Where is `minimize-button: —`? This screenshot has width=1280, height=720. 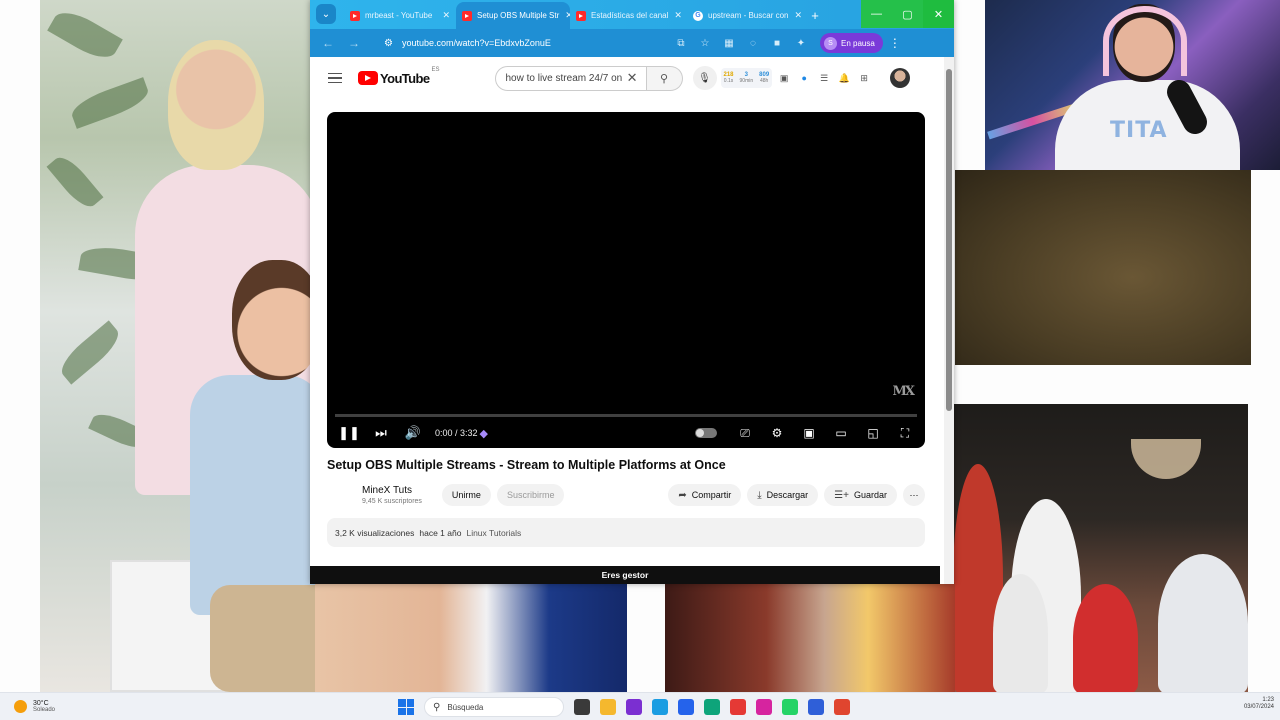
minimize-button: — is located at coordinates (876, 14).